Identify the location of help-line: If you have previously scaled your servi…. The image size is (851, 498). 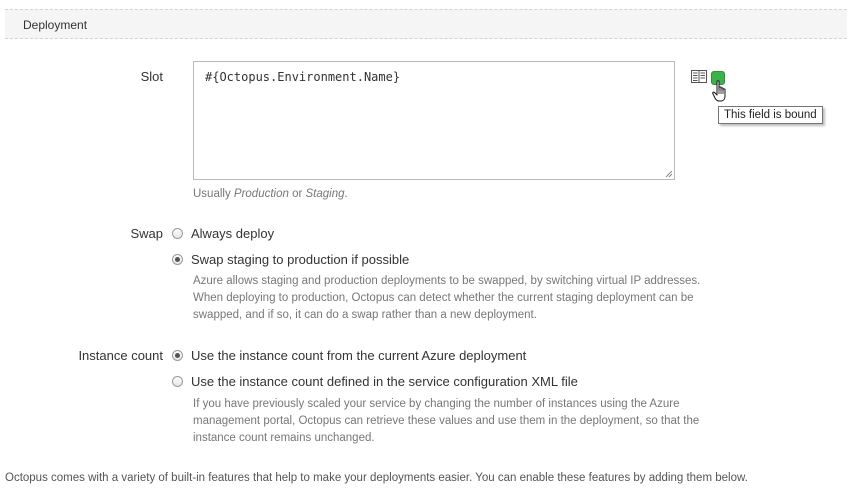
(436, 404).